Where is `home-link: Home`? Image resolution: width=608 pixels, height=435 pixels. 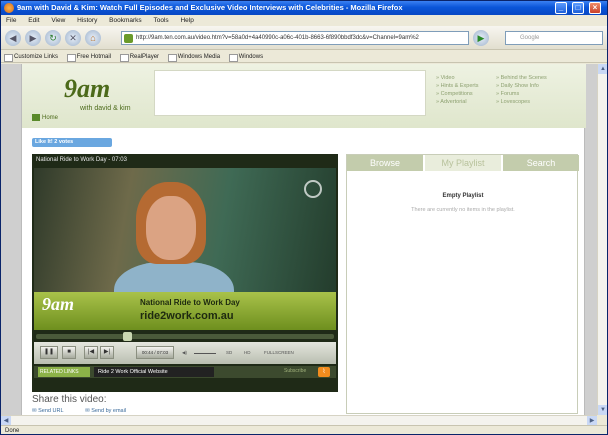 home-link: Home is located at coordinates (45, 117).